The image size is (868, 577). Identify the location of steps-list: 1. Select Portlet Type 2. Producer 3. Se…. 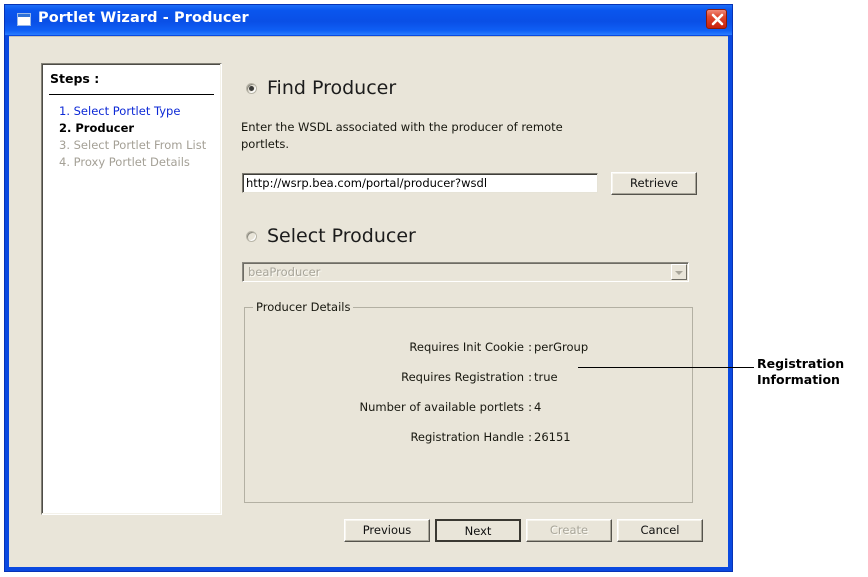
(139, 137).